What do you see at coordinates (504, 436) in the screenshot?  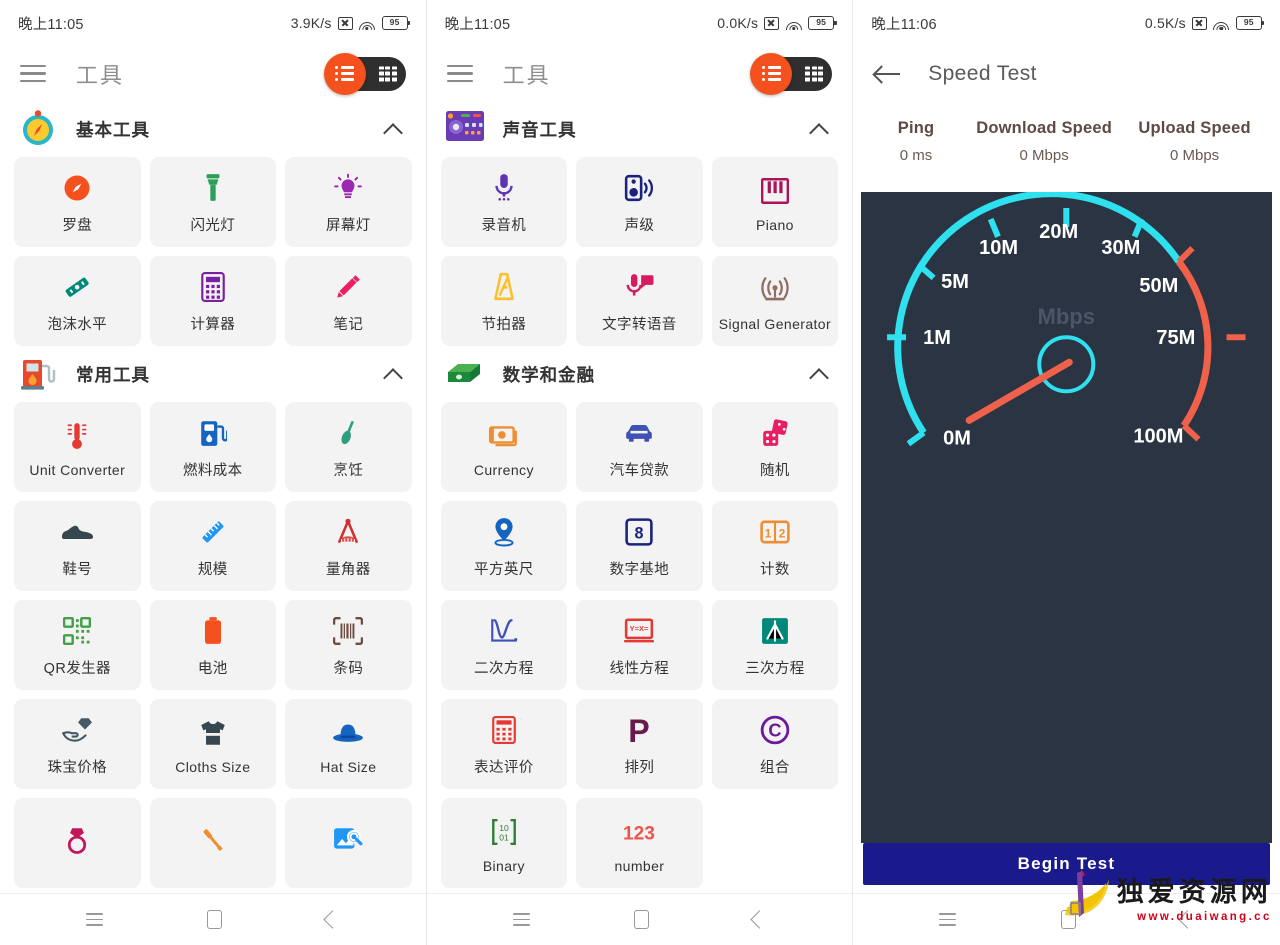 I see `currency-icon` at bounding box center [504, 436].